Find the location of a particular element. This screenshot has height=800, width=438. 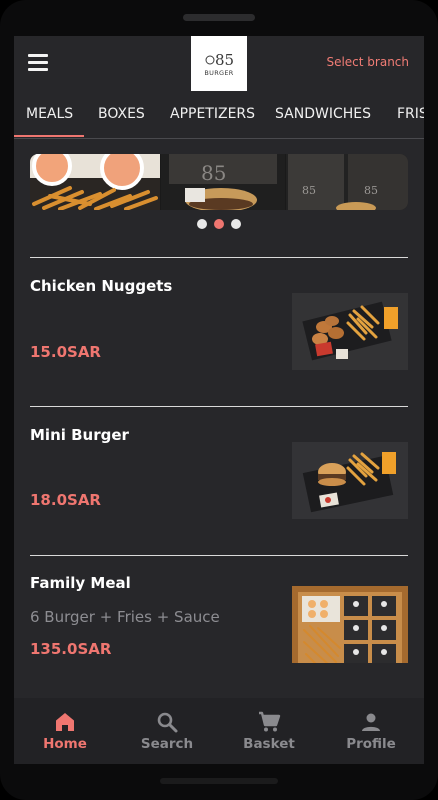

logo-word: BURGER is located at coordinates (219, 72).